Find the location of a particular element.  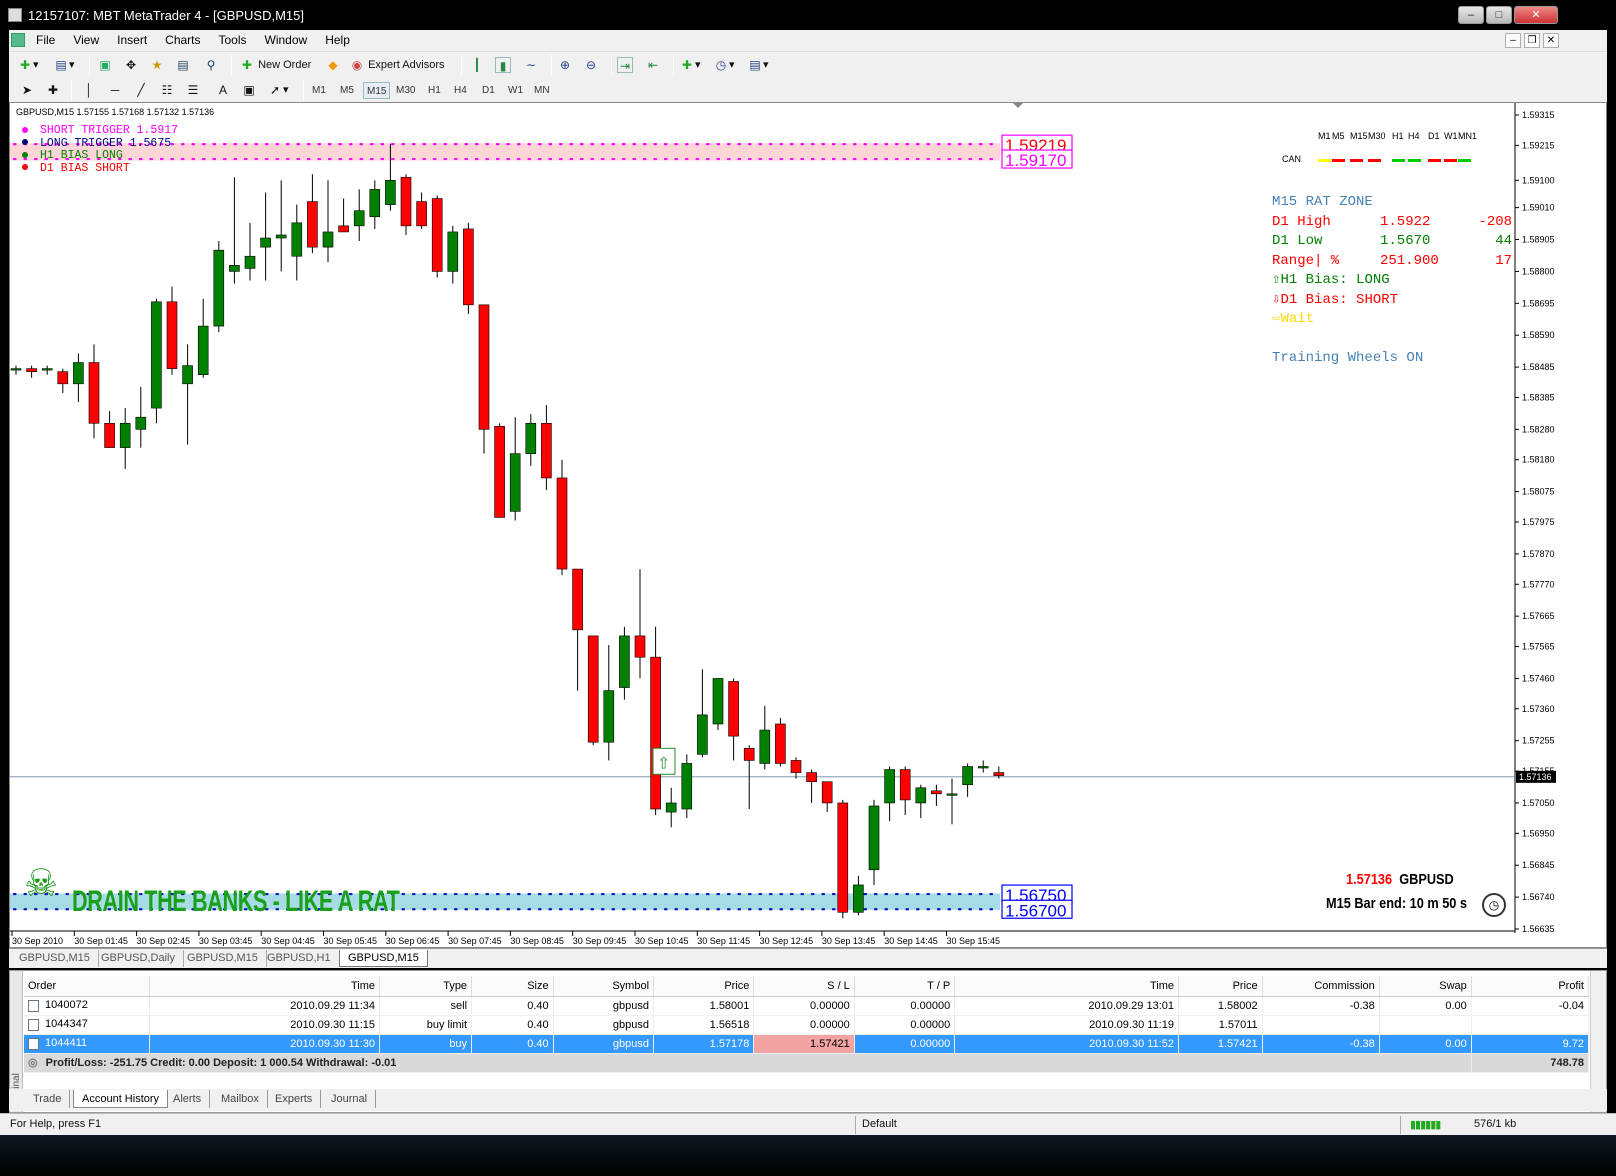

timeframe-d1: D1 is located at coordinates (488, 90).